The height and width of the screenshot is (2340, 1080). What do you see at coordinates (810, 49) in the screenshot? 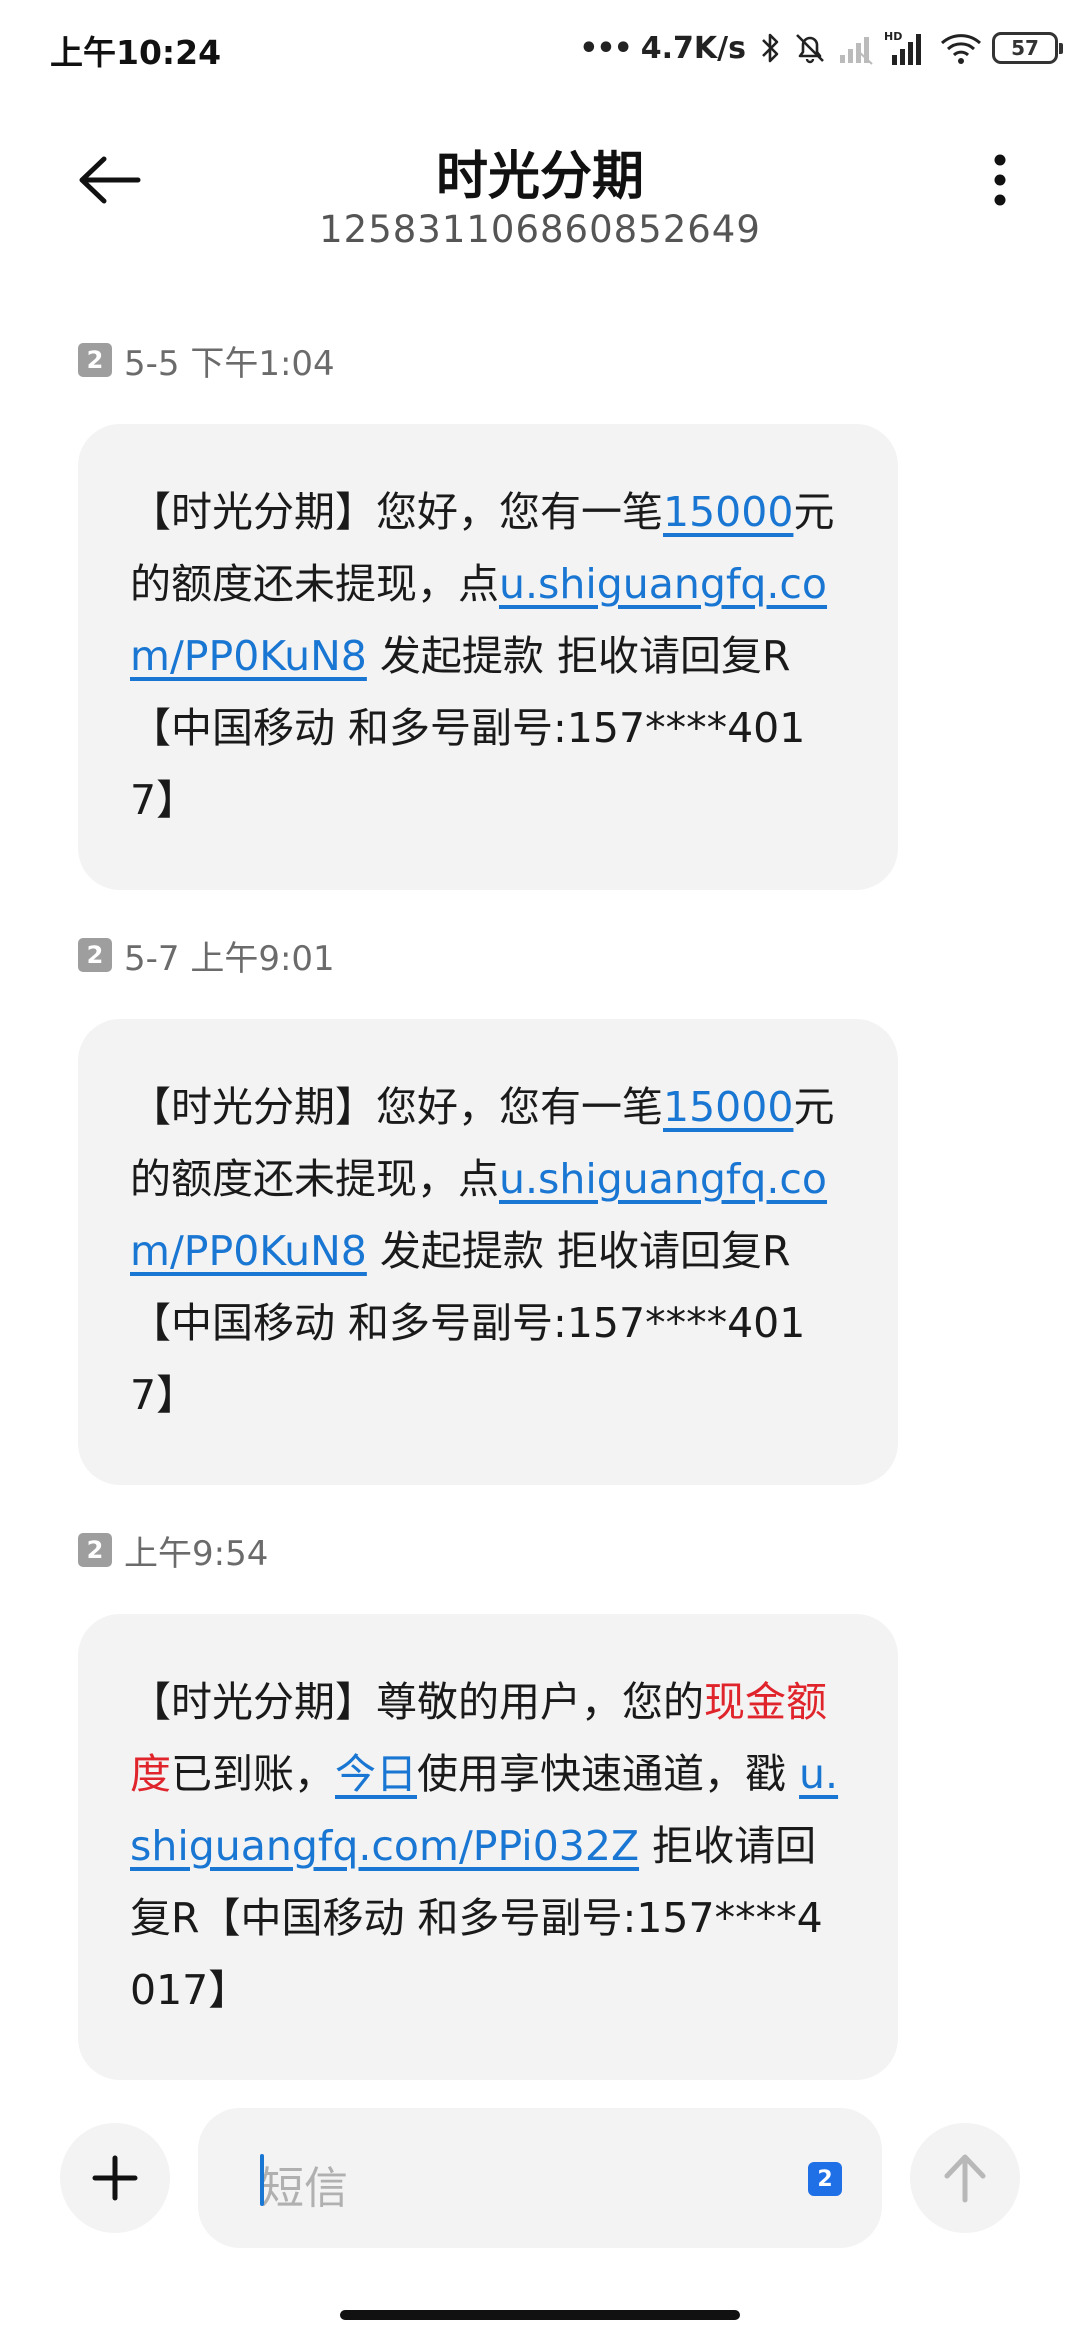
I see `mute-bell-icon` at bounding box center [810, 49].